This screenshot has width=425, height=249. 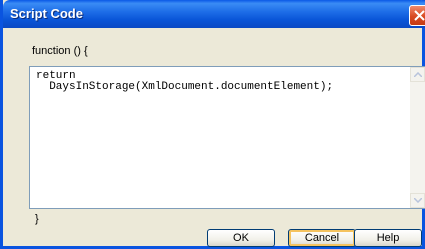 I want to click on scroll-up-button, so click(x=417, y=74).